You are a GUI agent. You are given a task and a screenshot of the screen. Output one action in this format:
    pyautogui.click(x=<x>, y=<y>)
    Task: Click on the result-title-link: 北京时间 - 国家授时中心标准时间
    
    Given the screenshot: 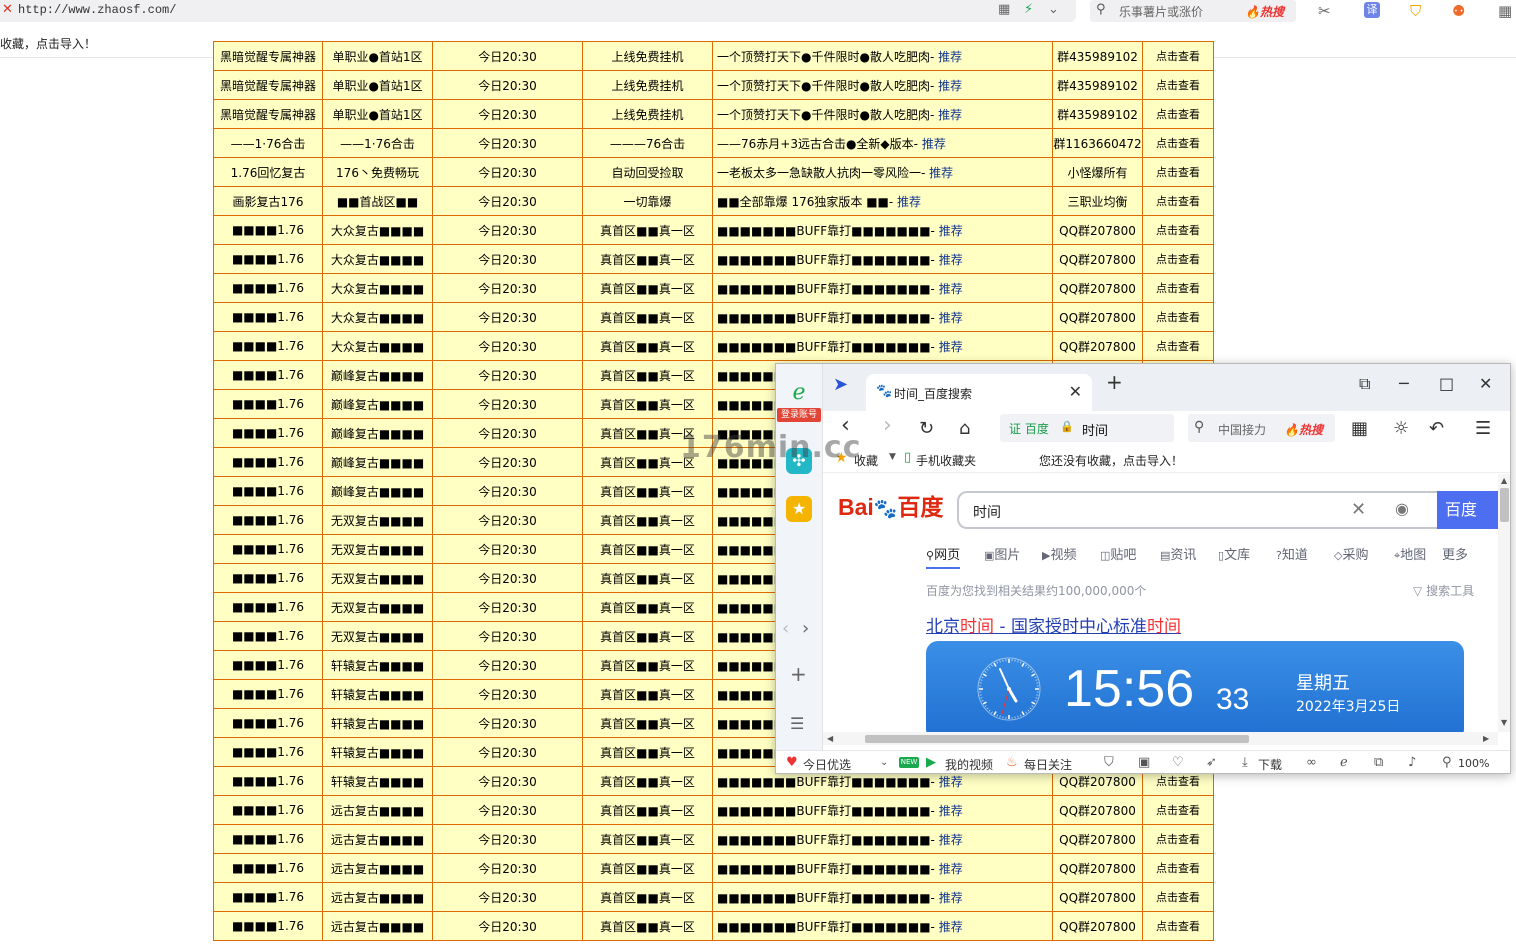 What is the action you would take?
    pyautogui.click(x=1053, y=624)
    